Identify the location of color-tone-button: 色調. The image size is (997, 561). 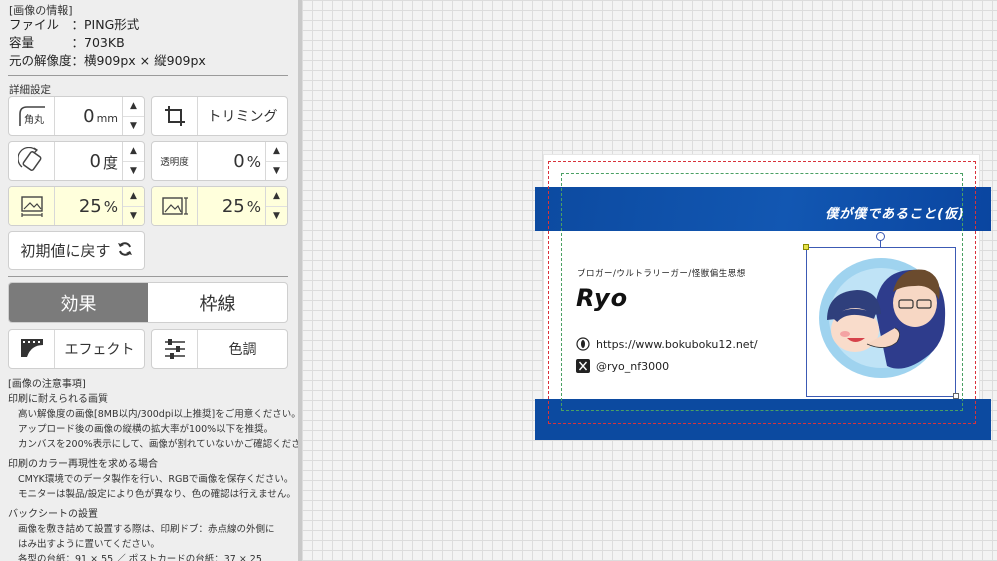
(219, 349).